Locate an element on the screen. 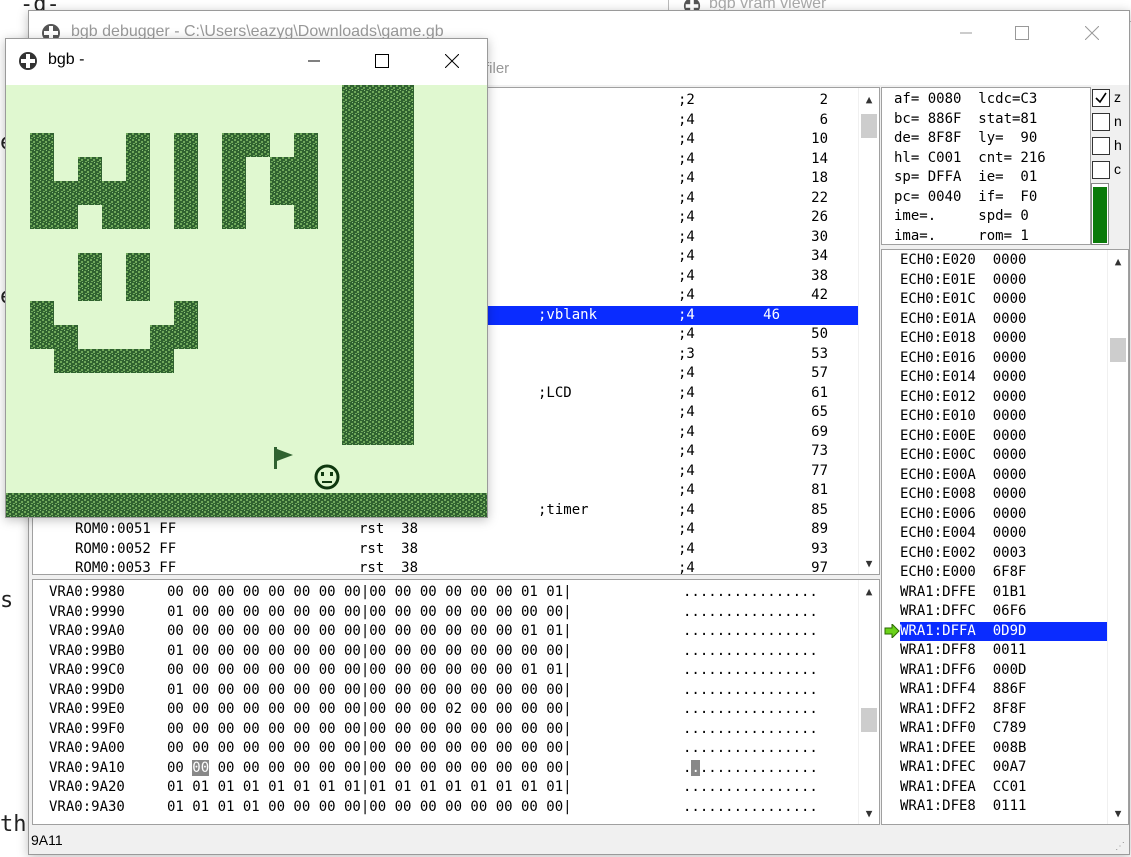  disasm-total: 61 is located at coordinates (819, 392).